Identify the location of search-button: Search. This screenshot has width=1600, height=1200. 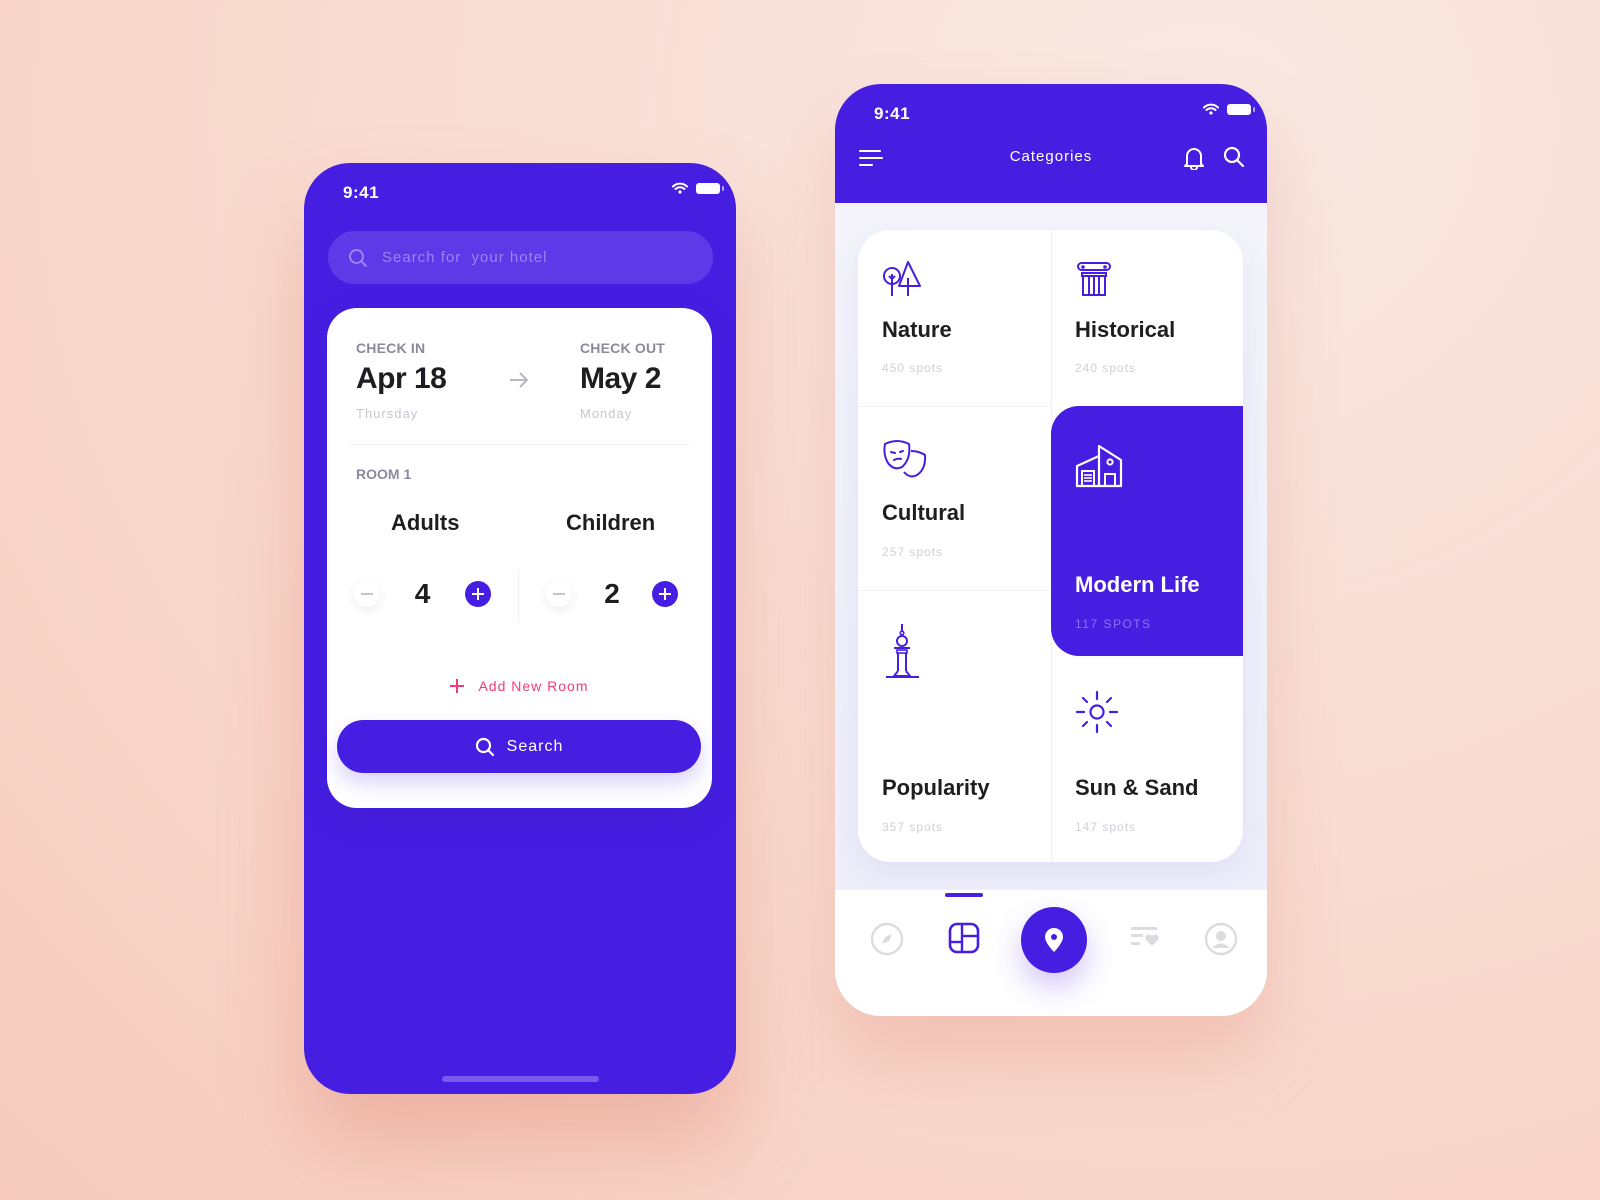
(519, 746).